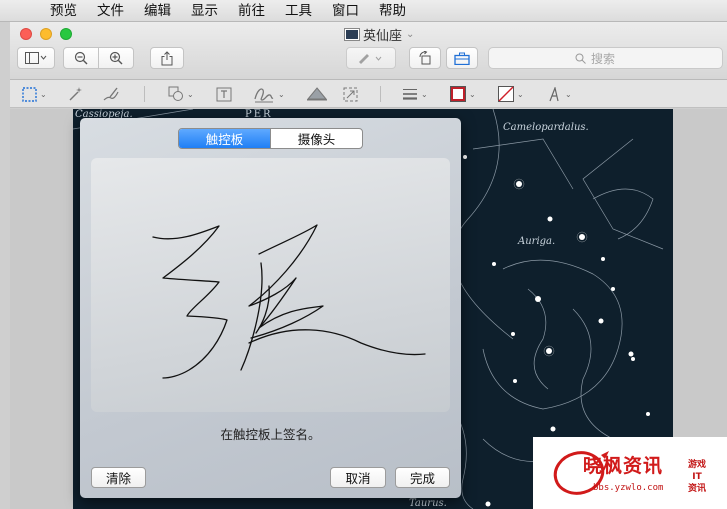 This screenshot has height=509, width=727. I want to click on menu-bar: 预览 文件 编辑 显示 前往 工具 窗口 帮助, so click(363, 11).